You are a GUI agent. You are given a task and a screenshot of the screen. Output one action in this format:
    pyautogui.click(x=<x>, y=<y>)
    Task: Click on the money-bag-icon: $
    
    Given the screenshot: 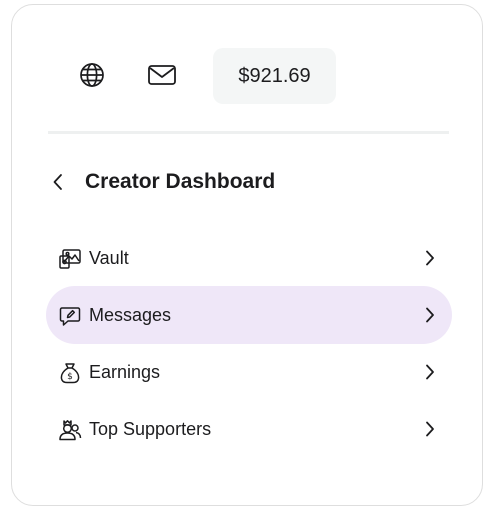 What is the action you would take?
    pyautogui.click(x=70, y=373)
    